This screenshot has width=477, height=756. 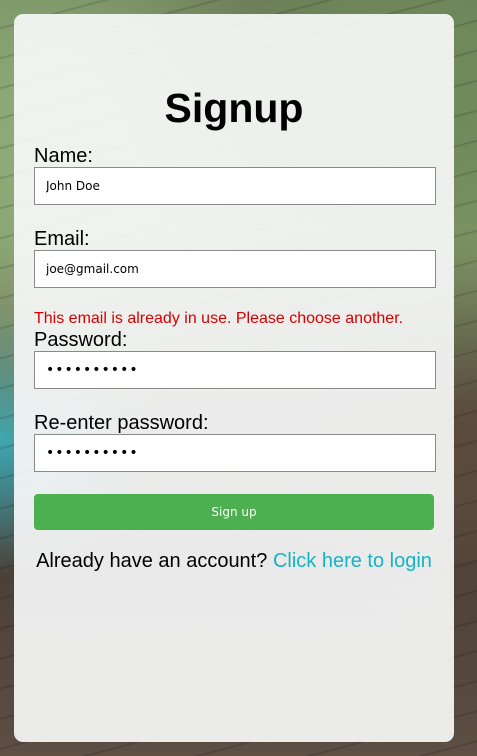 What do you see at coordinates (152, 561) in the screenshot?
I see `login-prompt-text: Already have an account?` at bounding box center [152, 561].